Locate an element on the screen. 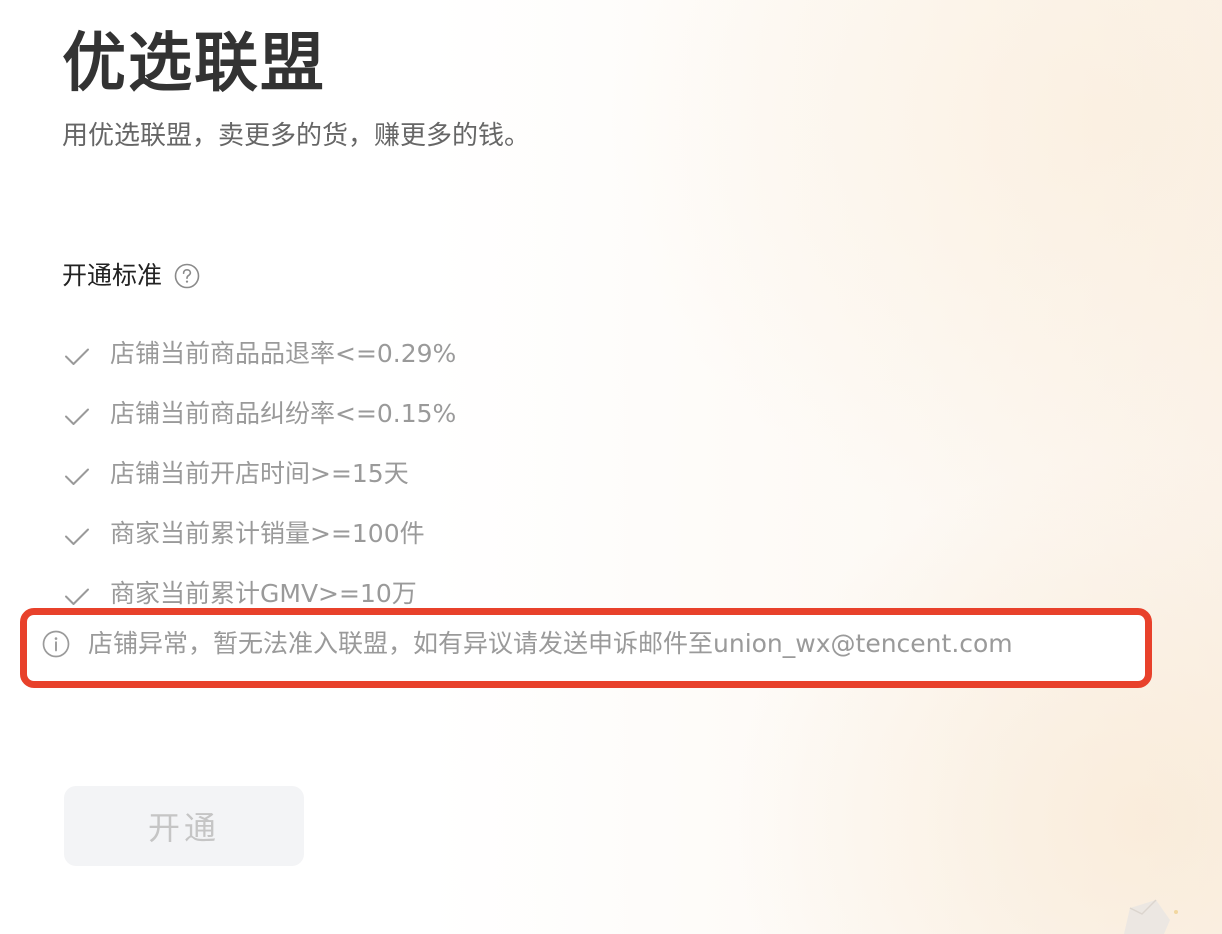  requirement-item: 店铺当前开店时间>=15天 is located at coordinates (412, 476).